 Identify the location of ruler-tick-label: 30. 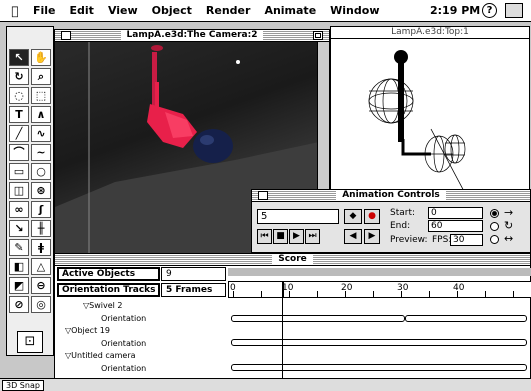
(403, 288).